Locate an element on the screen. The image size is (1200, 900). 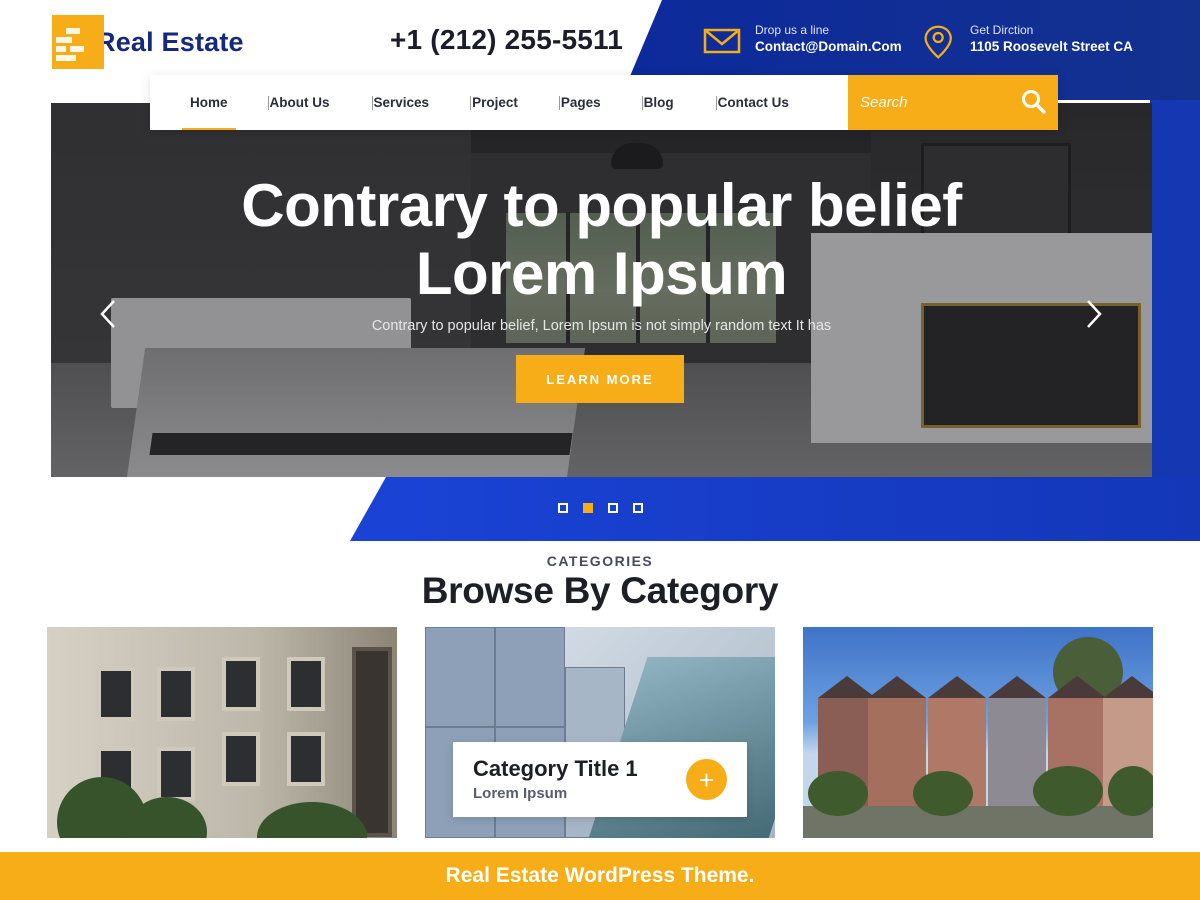
envelope-icon is located at coordinates (722, 41).